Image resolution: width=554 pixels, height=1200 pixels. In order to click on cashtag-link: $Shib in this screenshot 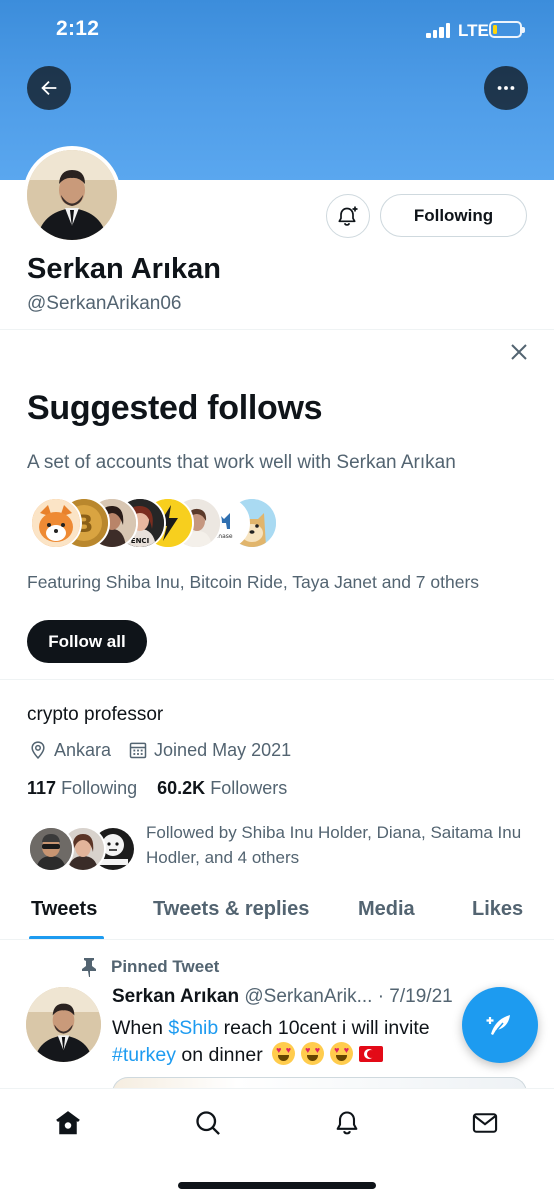, I will do `click(193, 1028)`.